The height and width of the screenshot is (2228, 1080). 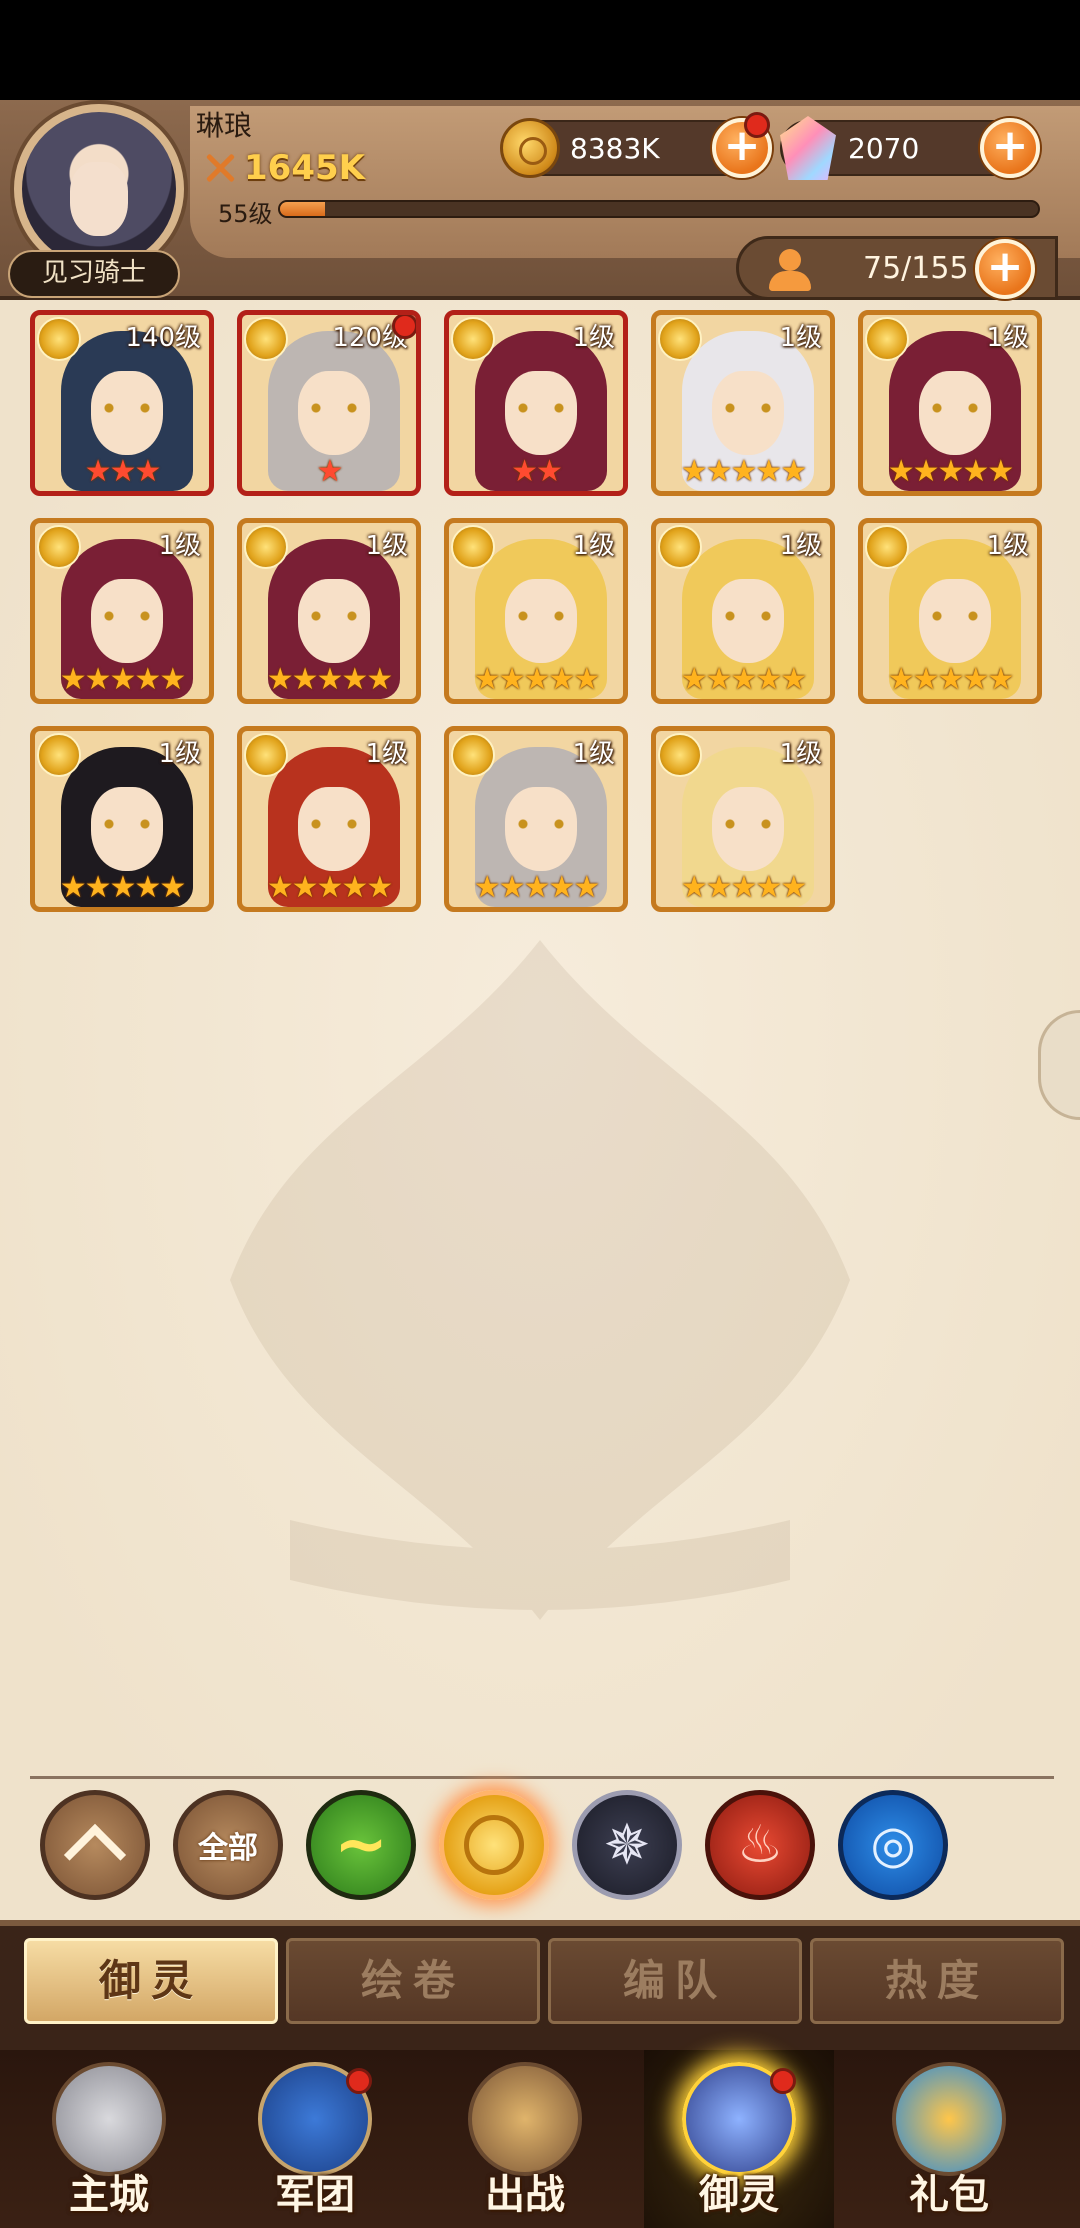 What do you see at coordinates (163, 338) in the screenshot?
I see `hero-level: 140级` at bounding box center [163, 338].